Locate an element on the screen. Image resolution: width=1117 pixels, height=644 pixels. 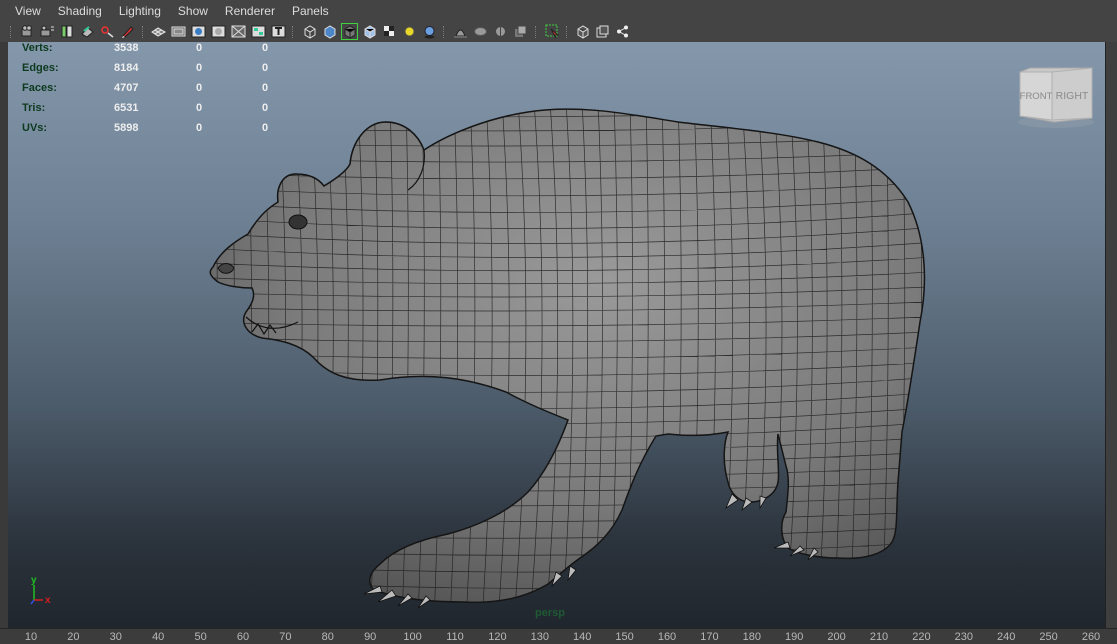
ruler-tick-label: 180 is located at coordinates (751, 637).